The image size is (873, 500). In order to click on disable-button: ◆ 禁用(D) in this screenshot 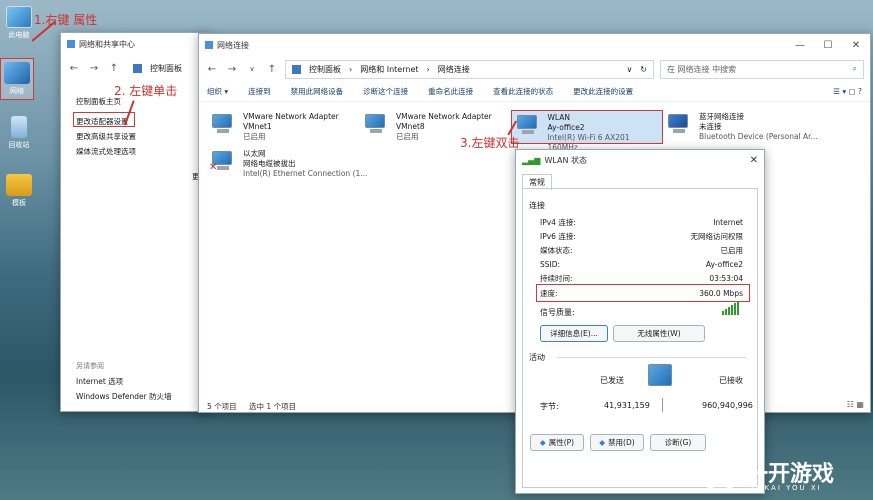, I will do `click(617, 442)`.